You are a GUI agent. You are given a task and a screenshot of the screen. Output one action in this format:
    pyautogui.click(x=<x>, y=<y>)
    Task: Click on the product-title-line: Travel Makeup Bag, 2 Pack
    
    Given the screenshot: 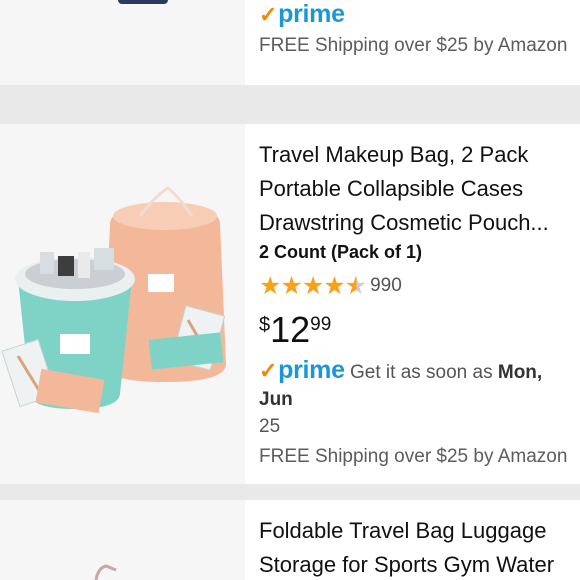 What is the action you would take?
    pyautogui.click(x=394, y=154)
    